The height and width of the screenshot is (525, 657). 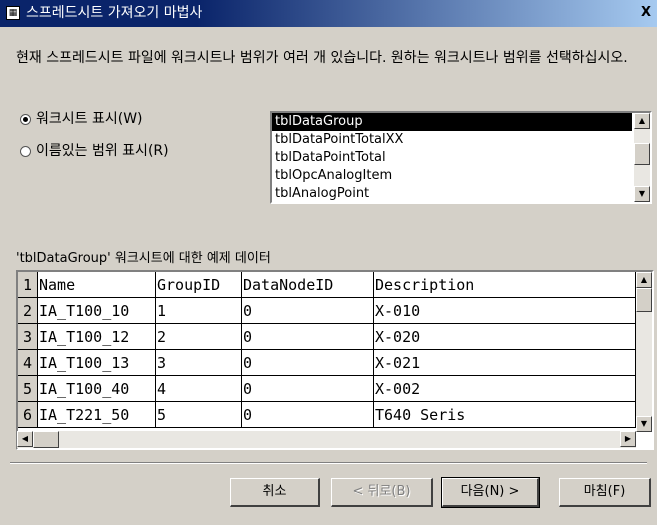 I want to click on table-cell: X-010, so click(x=505, y=311).